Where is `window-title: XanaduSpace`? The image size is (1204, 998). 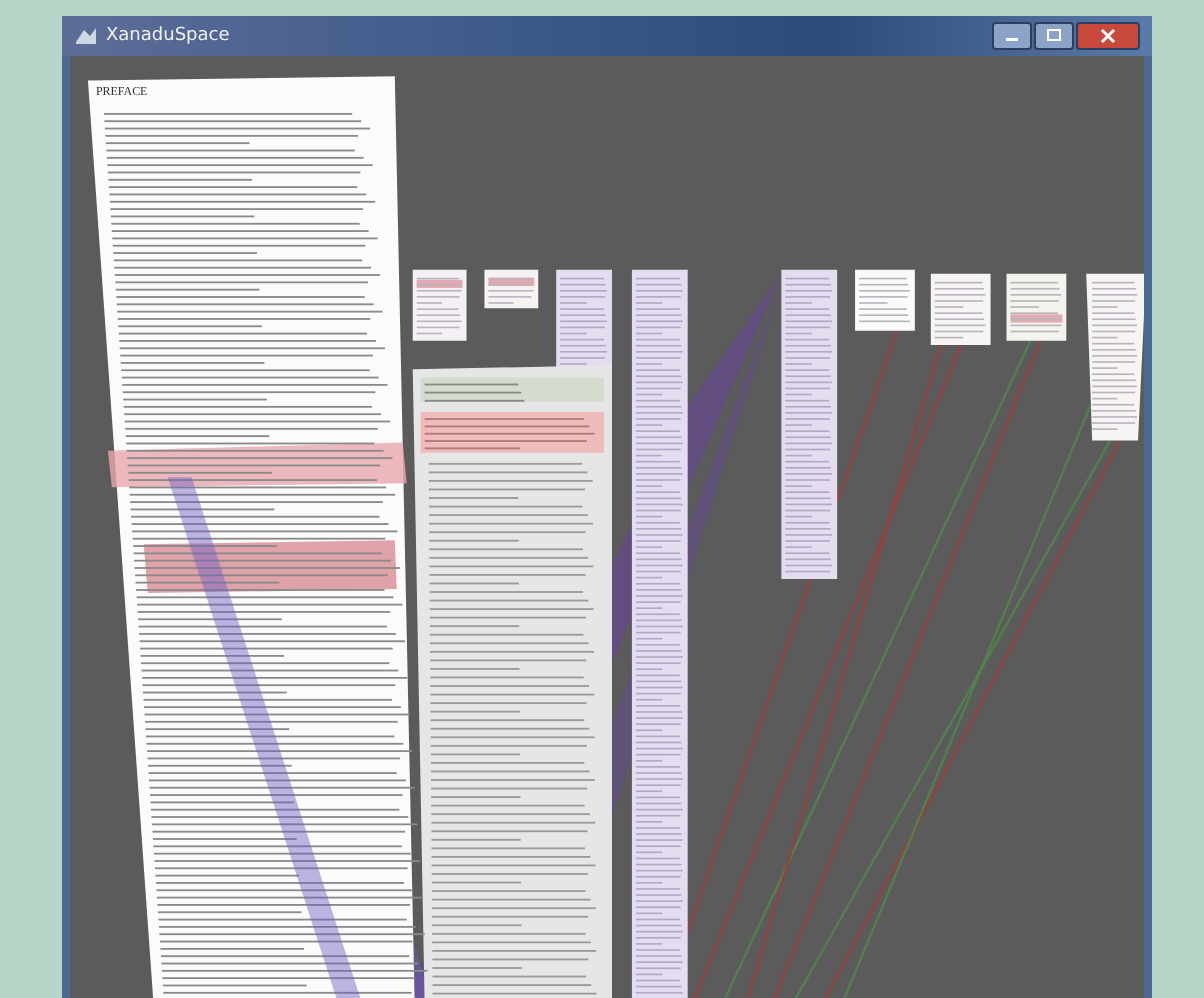
window-title: XanaduSpace is located at coordinates (168, 36).